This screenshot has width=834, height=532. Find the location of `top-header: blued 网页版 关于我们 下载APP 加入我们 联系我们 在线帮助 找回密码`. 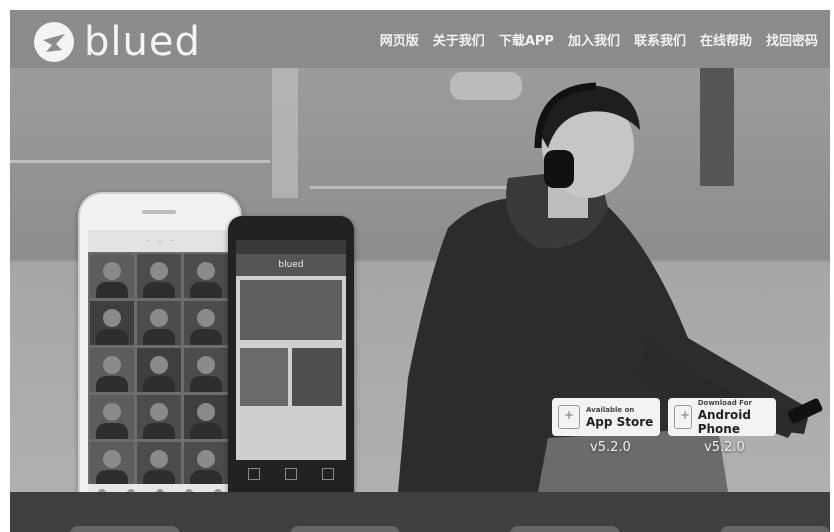

top-header: blued 网页版 关于我们 下载APP 加入我们 联系我们 在线帮助 找回密码 is located at coordinates (420, 39).